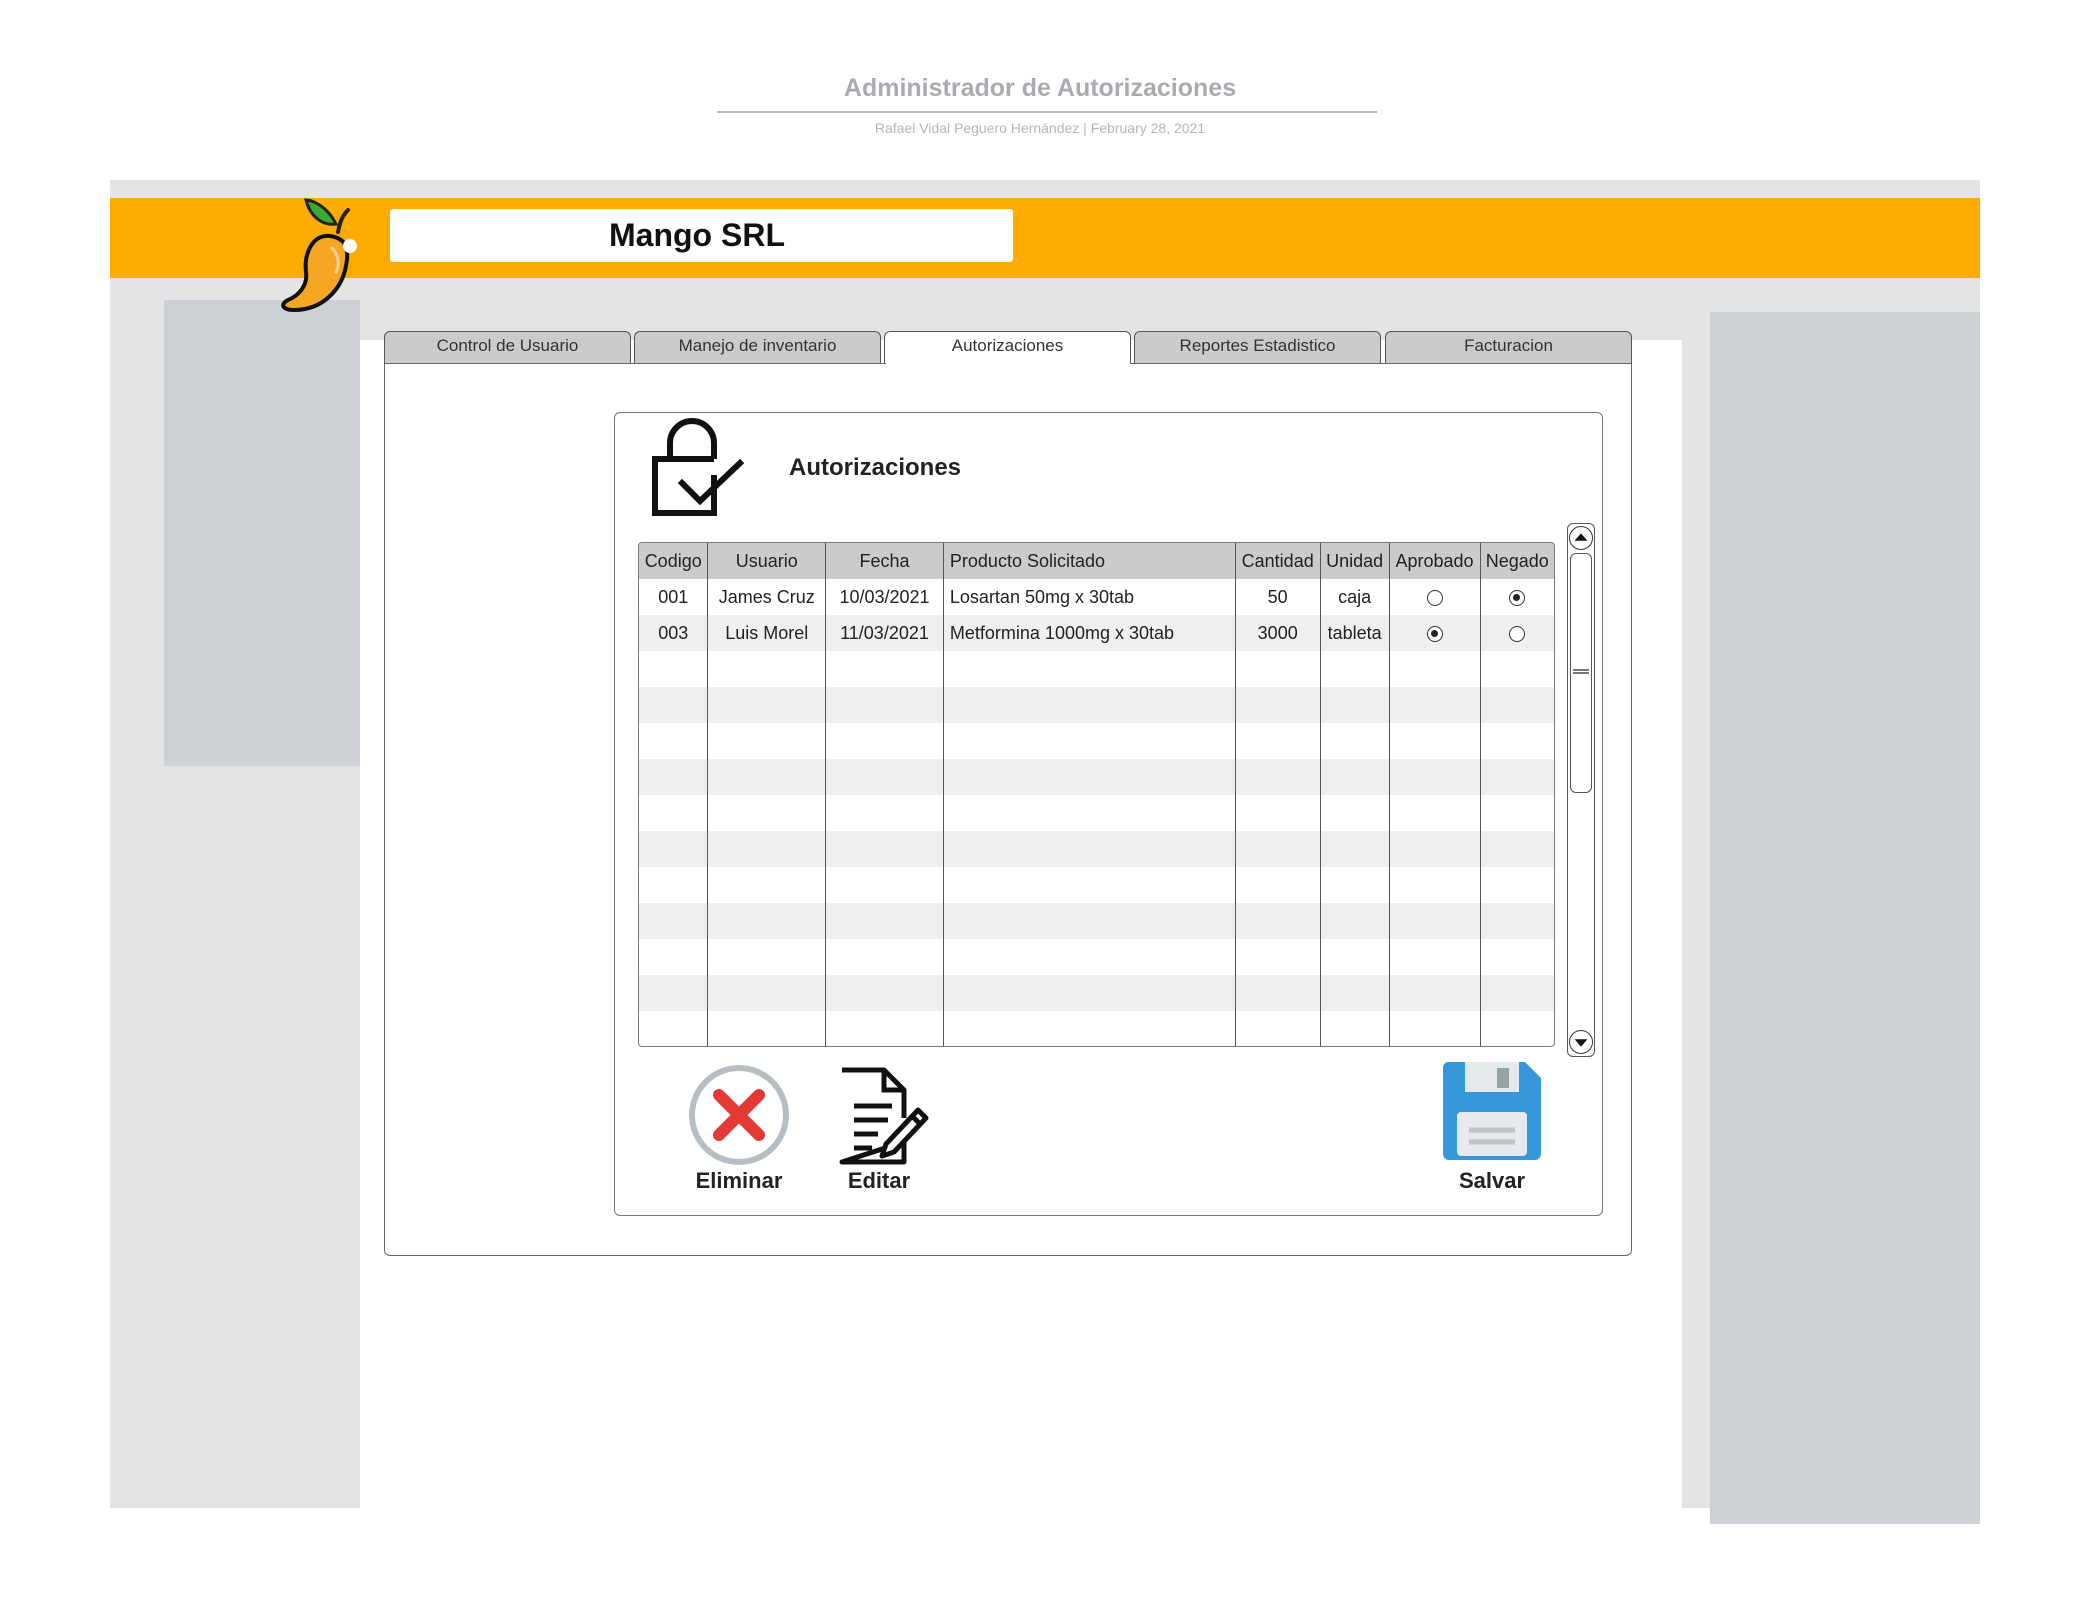  Describe the element at coordinates (767, 561) in the screenshot. I see `column-header-usuario: Usuario` at that location.